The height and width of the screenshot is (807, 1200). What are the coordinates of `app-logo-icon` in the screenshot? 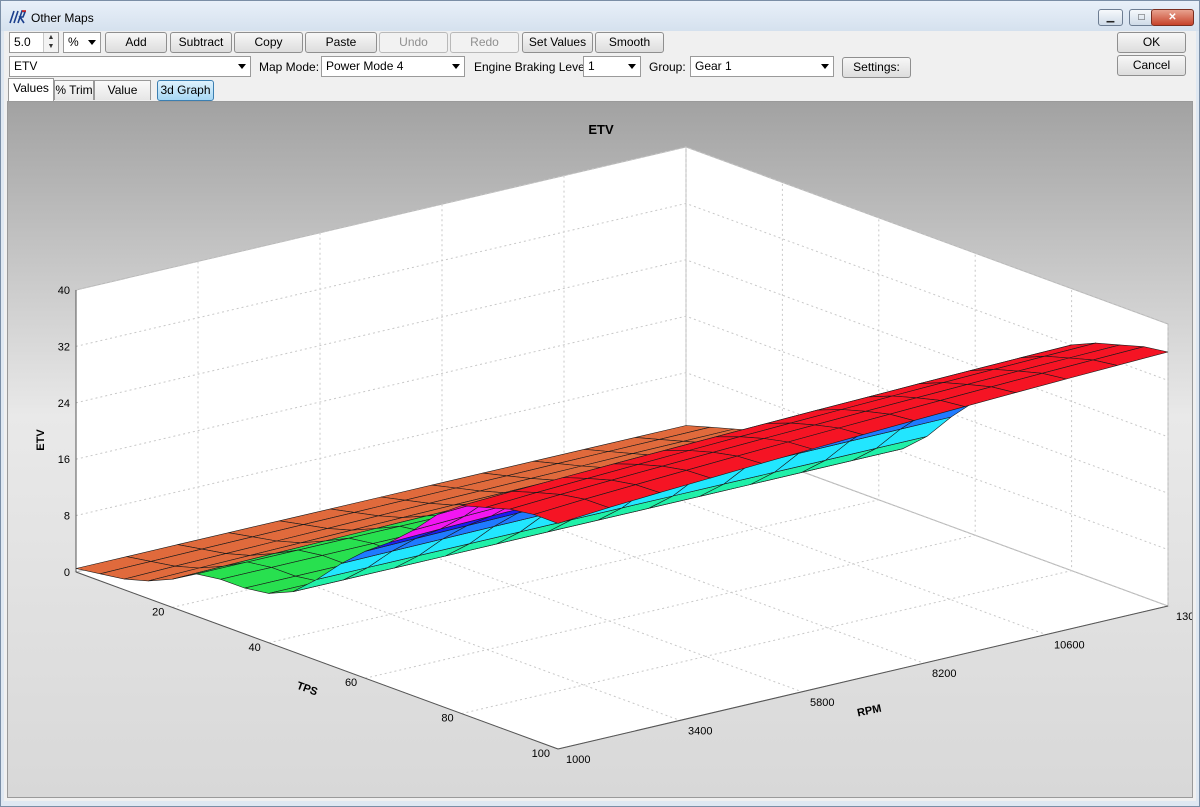 It's located at (18, 17).